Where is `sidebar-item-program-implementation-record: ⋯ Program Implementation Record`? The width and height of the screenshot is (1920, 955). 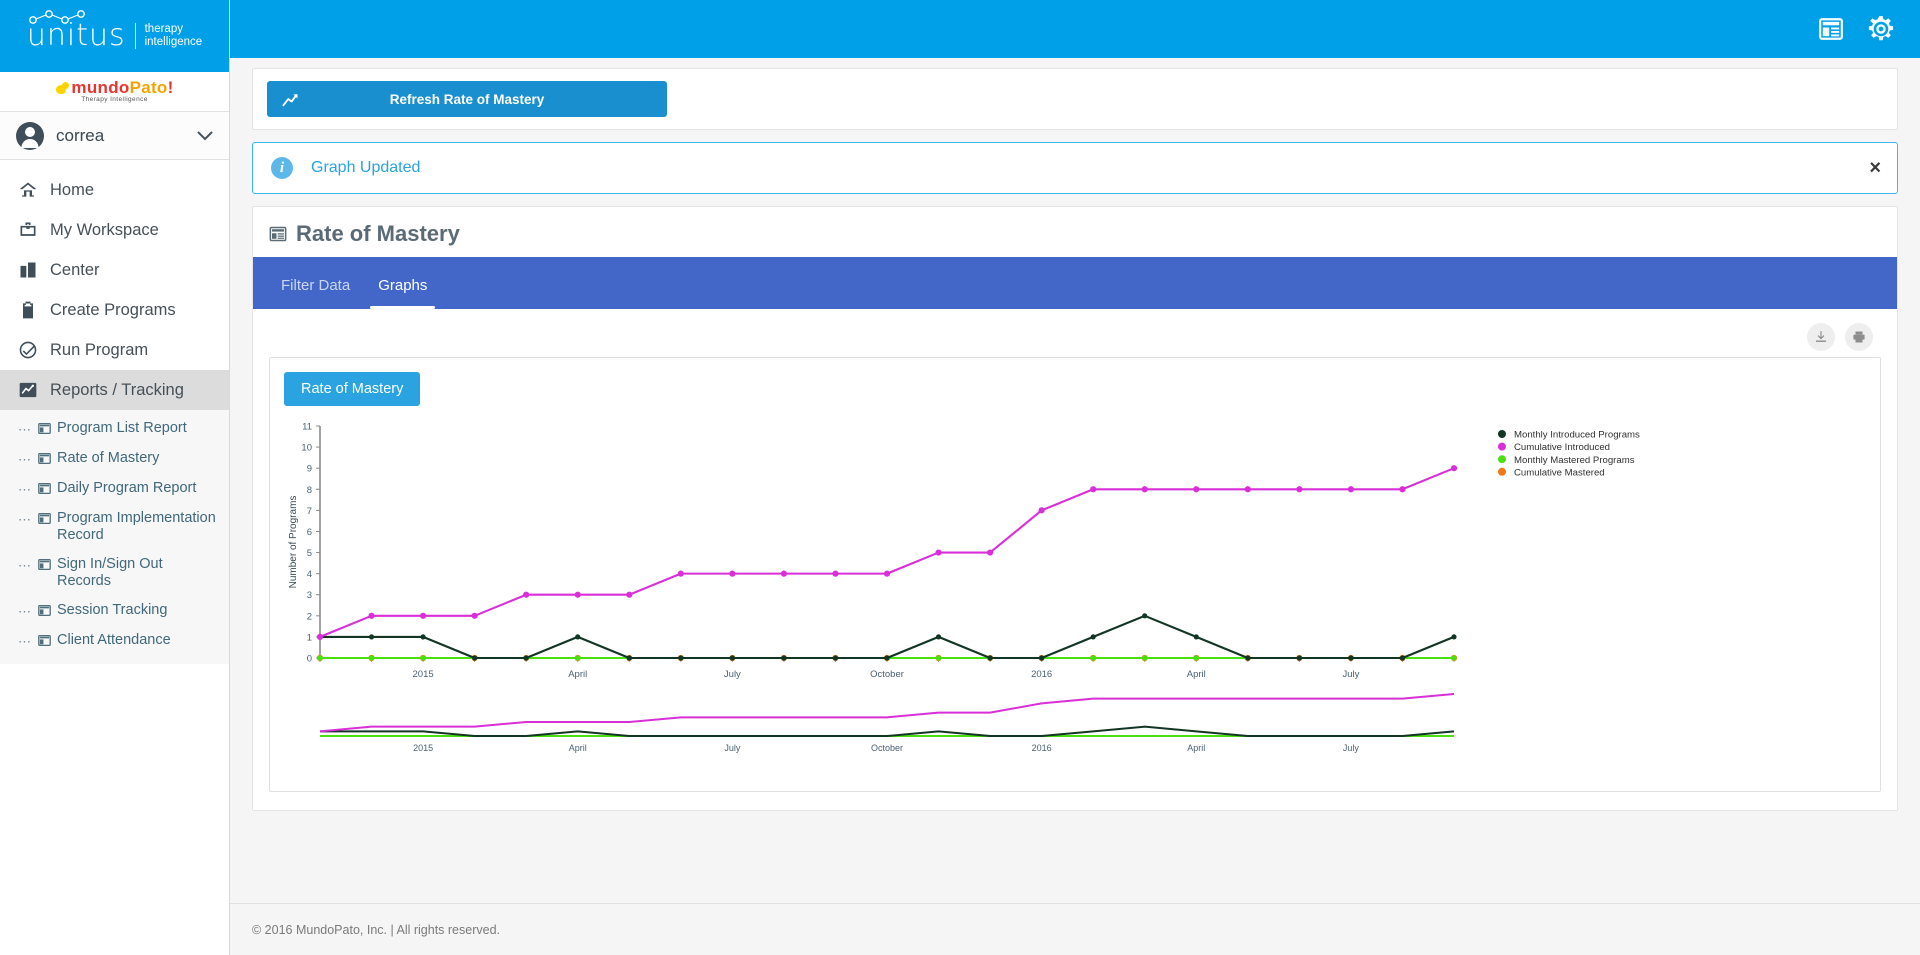
sidebar-item-program-implementation-record: ⋯ Program Implementation Record is located at coordinates (114, 527).